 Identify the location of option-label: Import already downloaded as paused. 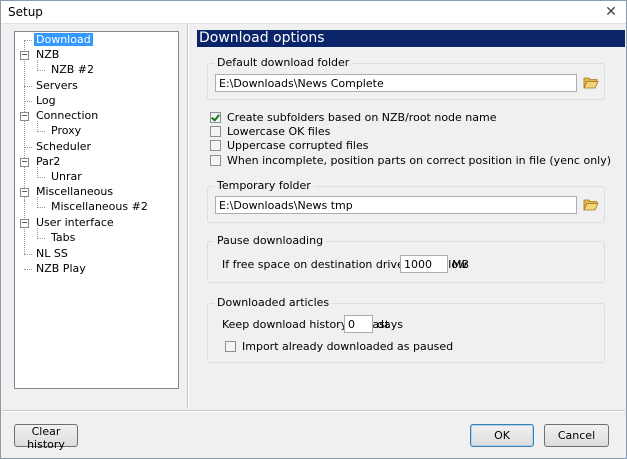
(348, 346).